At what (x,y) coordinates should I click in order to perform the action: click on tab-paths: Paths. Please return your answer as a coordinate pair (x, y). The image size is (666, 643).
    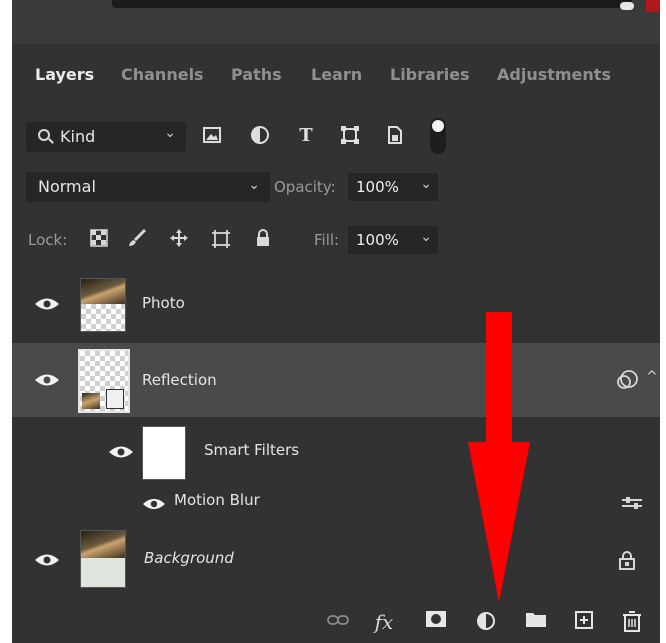
    Looking at the image, I should click on (256, 74).